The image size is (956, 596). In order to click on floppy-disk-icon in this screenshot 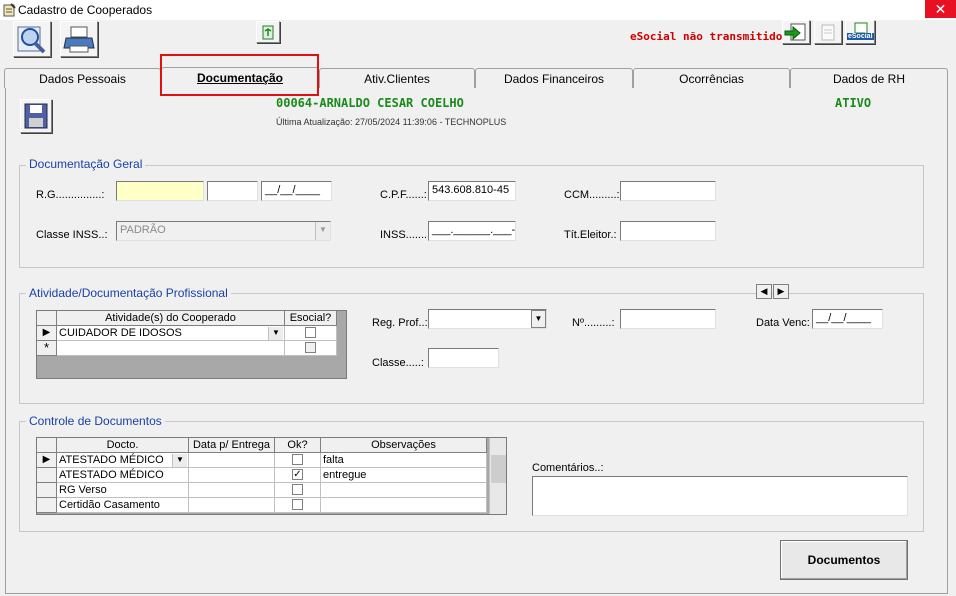, I will do `click(36, 116)`.